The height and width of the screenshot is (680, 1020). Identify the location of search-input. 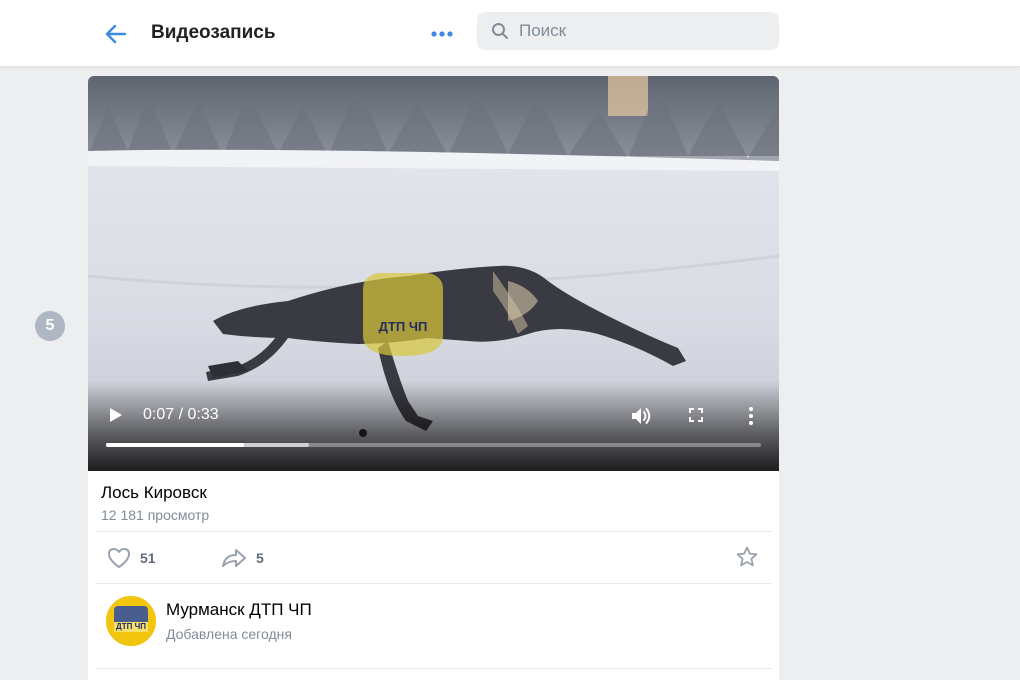
(639, 31).